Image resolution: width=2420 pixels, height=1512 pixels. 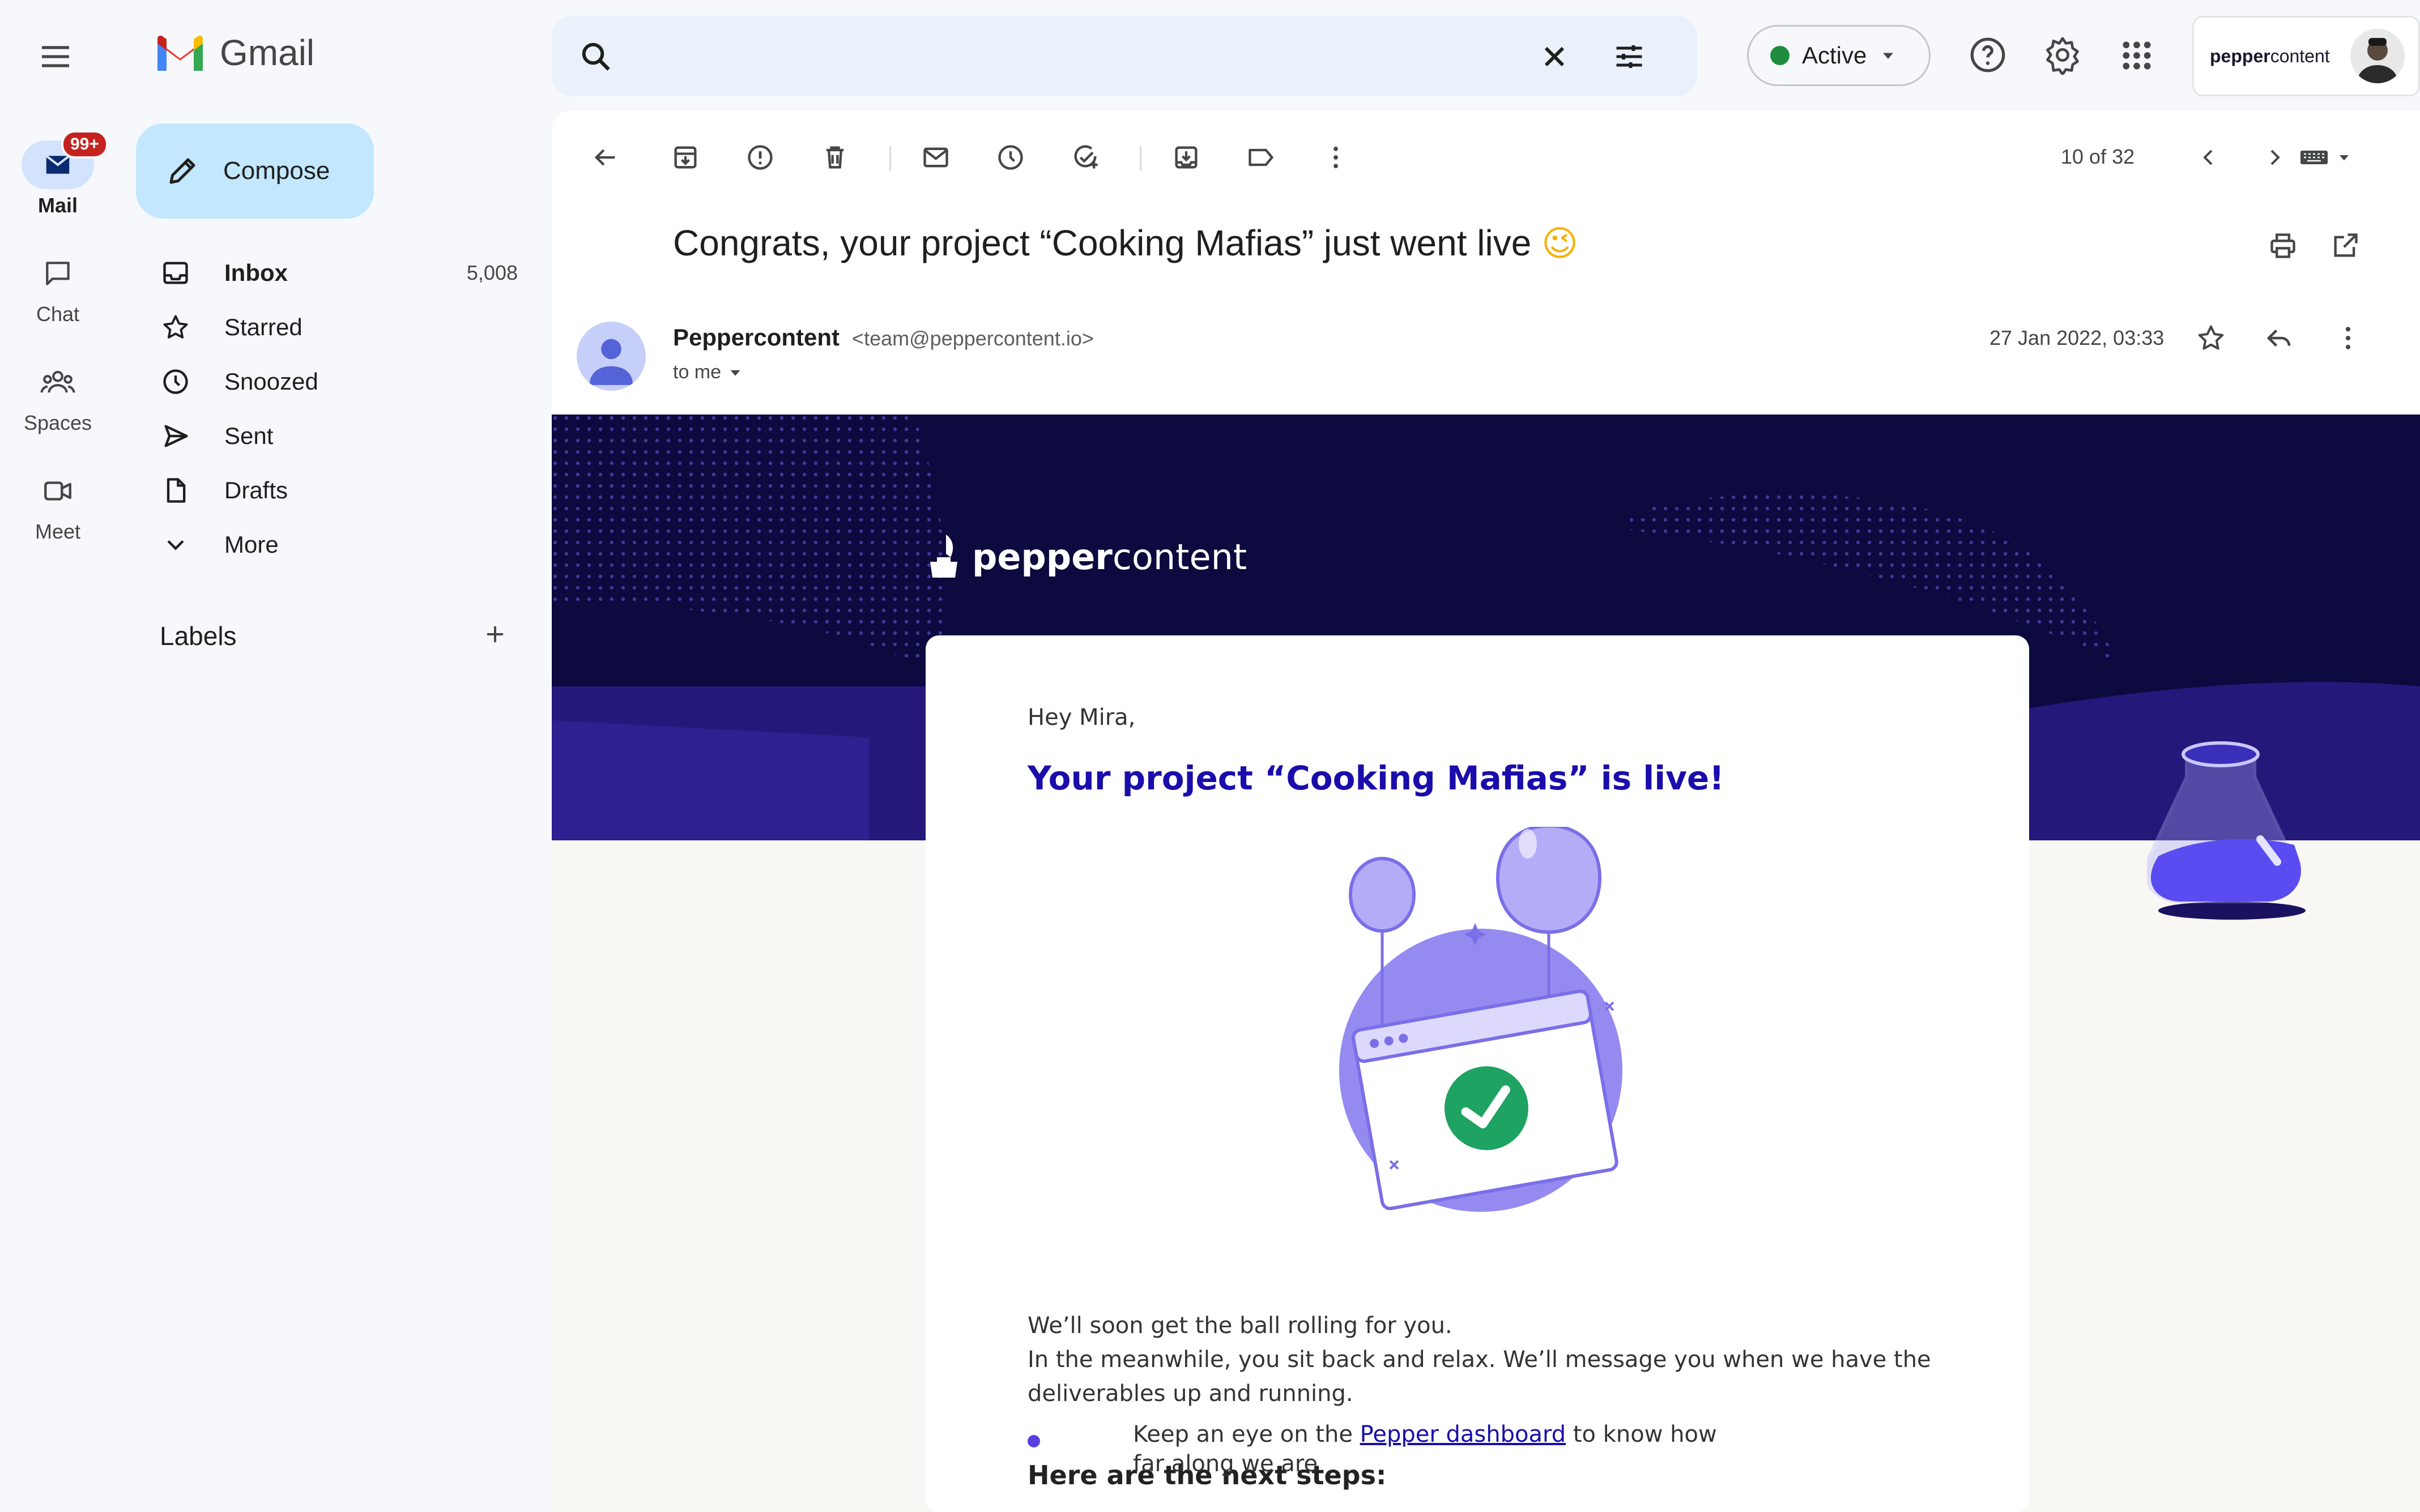 I want to click on search-input, so click(x=1050, y=56).